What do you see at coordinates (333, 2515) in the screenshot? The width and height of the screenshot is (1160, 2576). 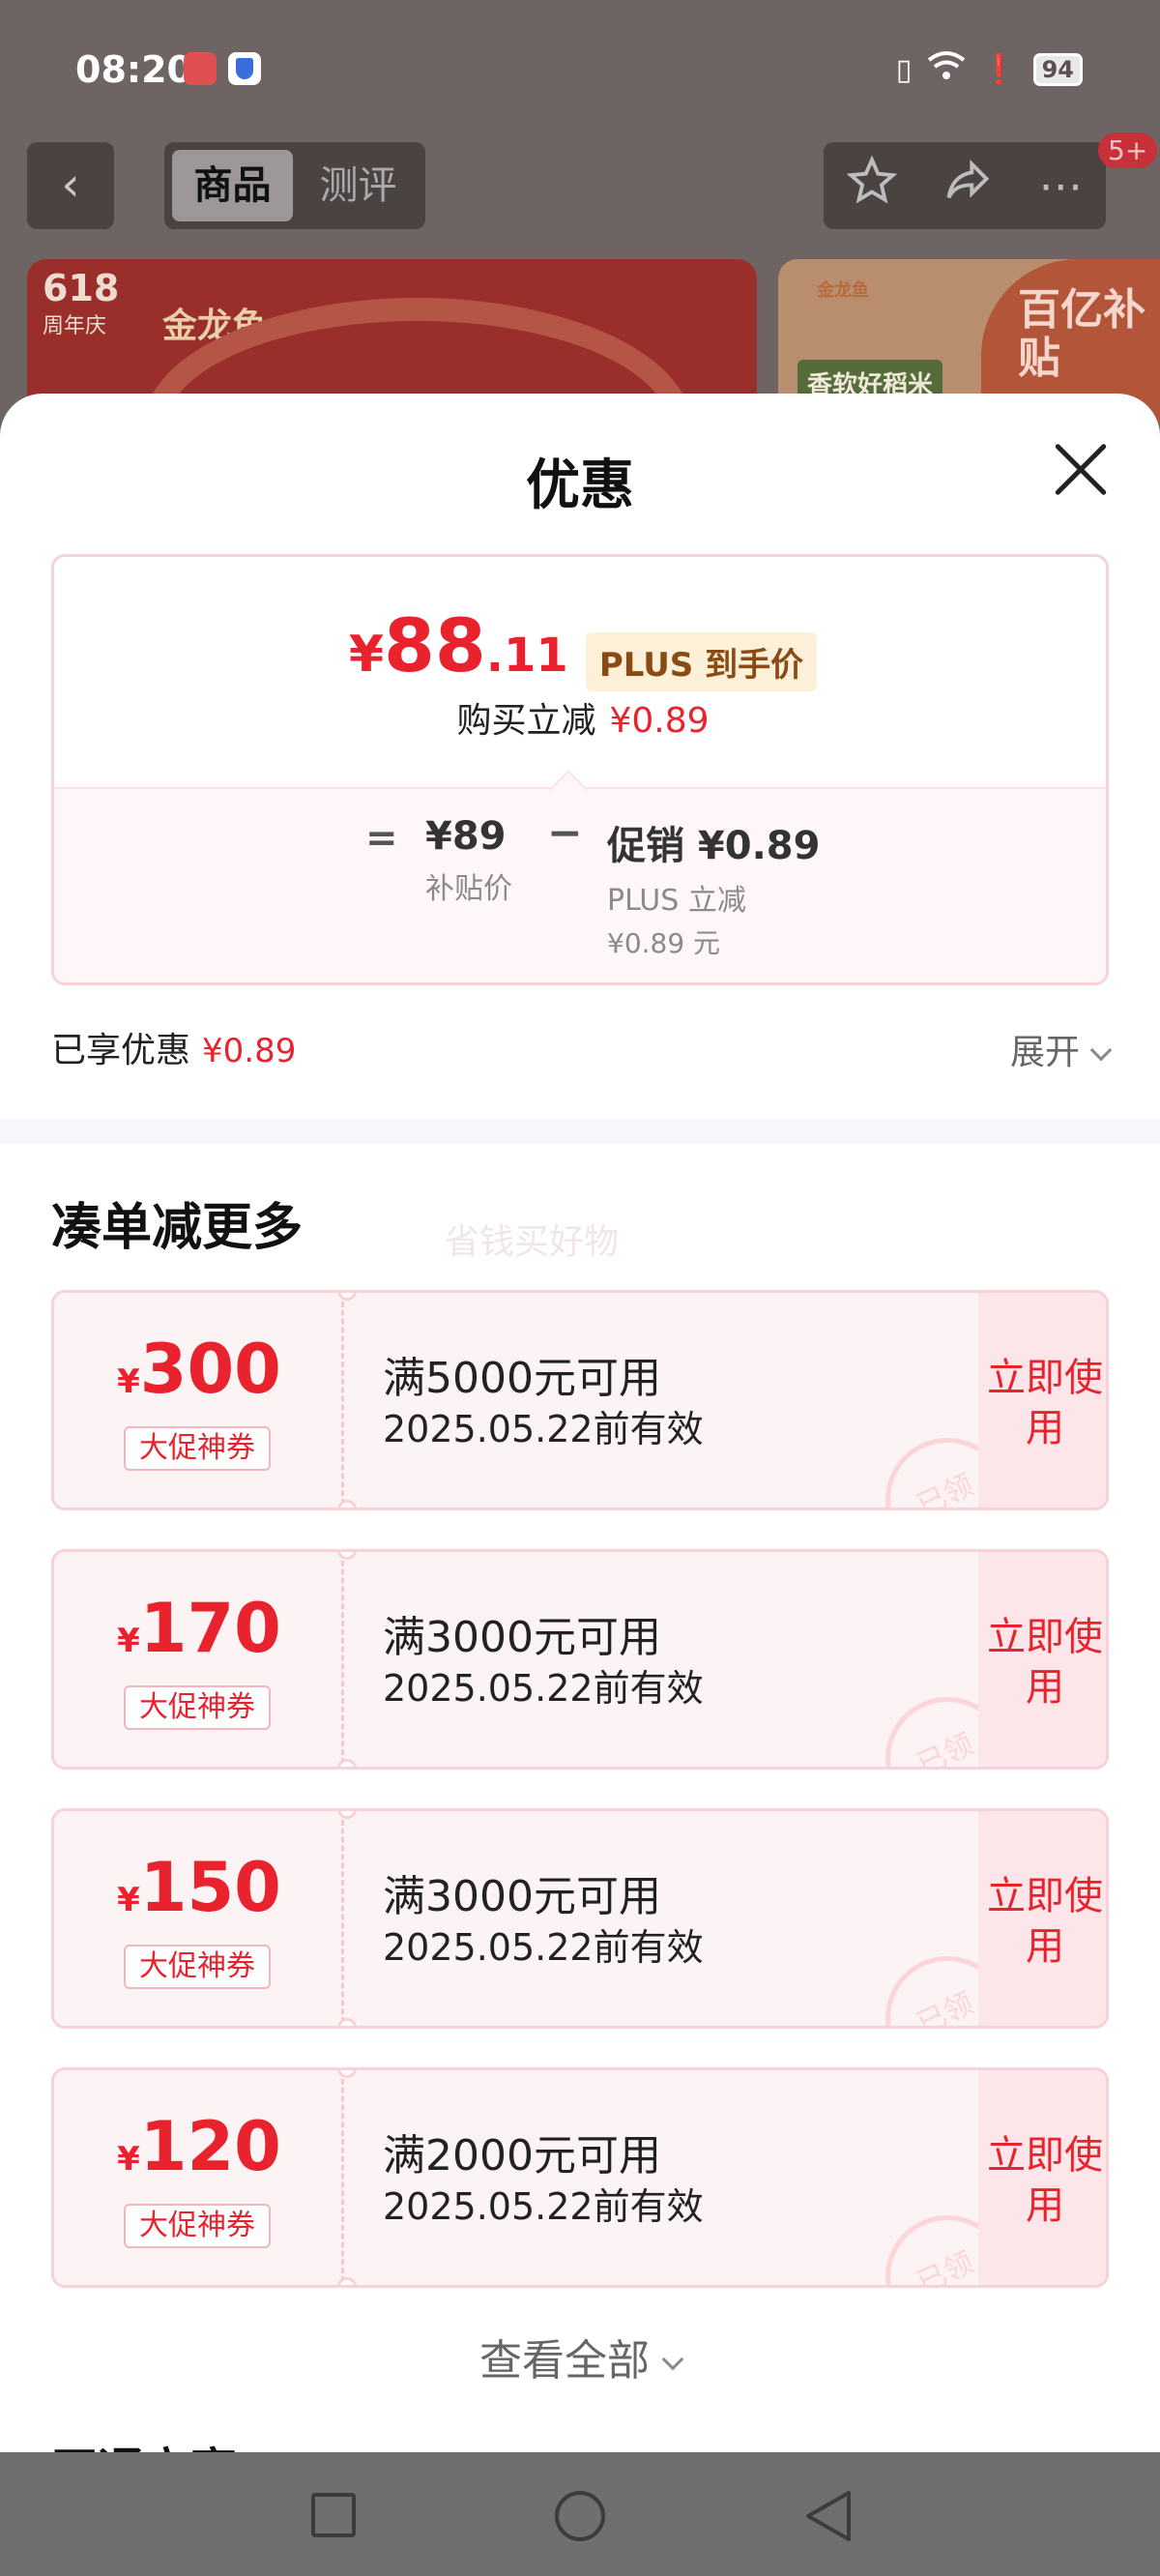 I see `recents-icon` at bounding box center [333, 2515].